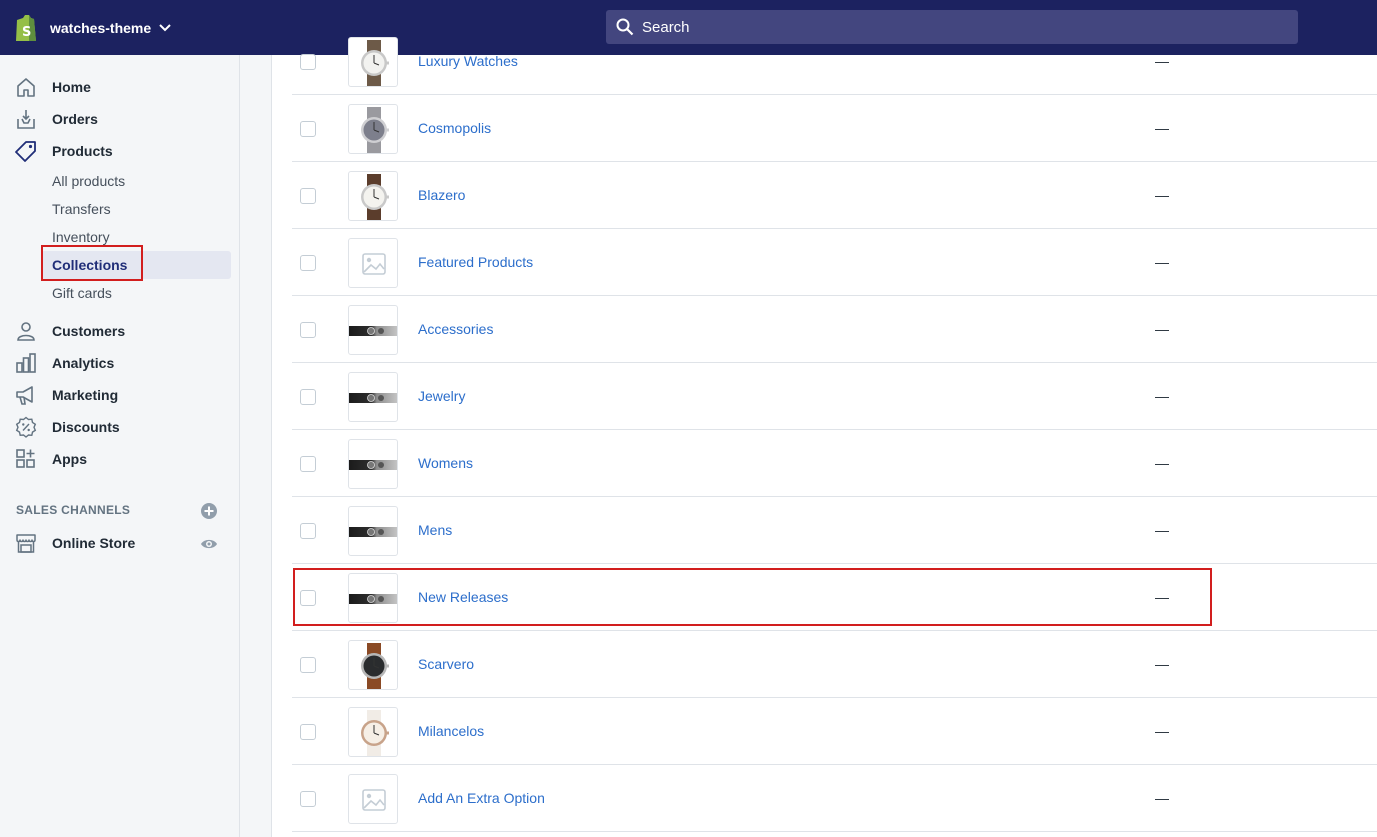 Image resolution: width=1377 pixels, height=837 pixels. Describe the element at coordinates (468, 61) in the screenshot. I see `collection-title-link: Luxury Watches` at that location.